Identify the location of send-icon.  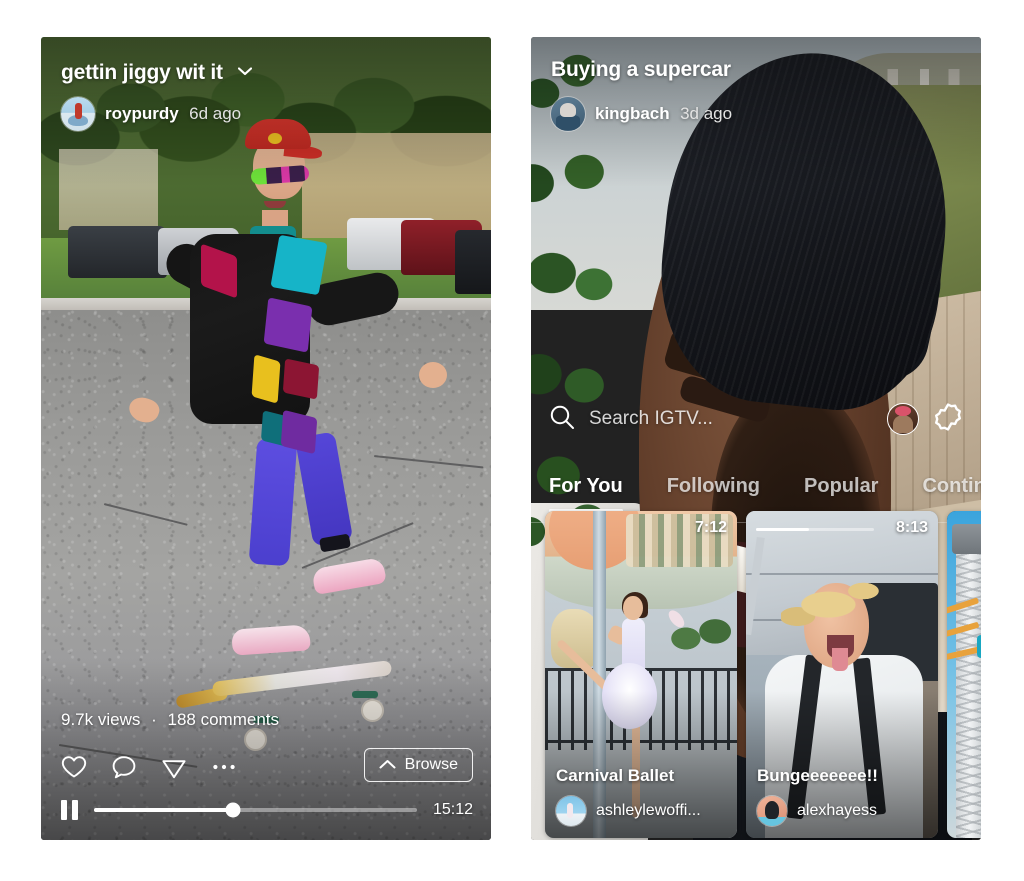
(174, 767).